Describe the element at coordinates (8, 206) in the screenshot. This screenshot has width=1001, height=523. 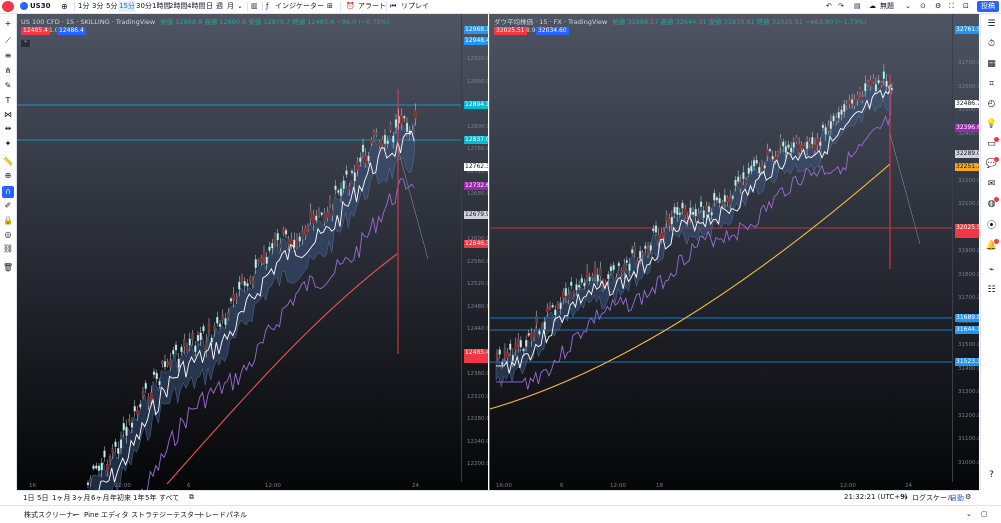
I see `stay-drawing-icon: ✐` at that location.